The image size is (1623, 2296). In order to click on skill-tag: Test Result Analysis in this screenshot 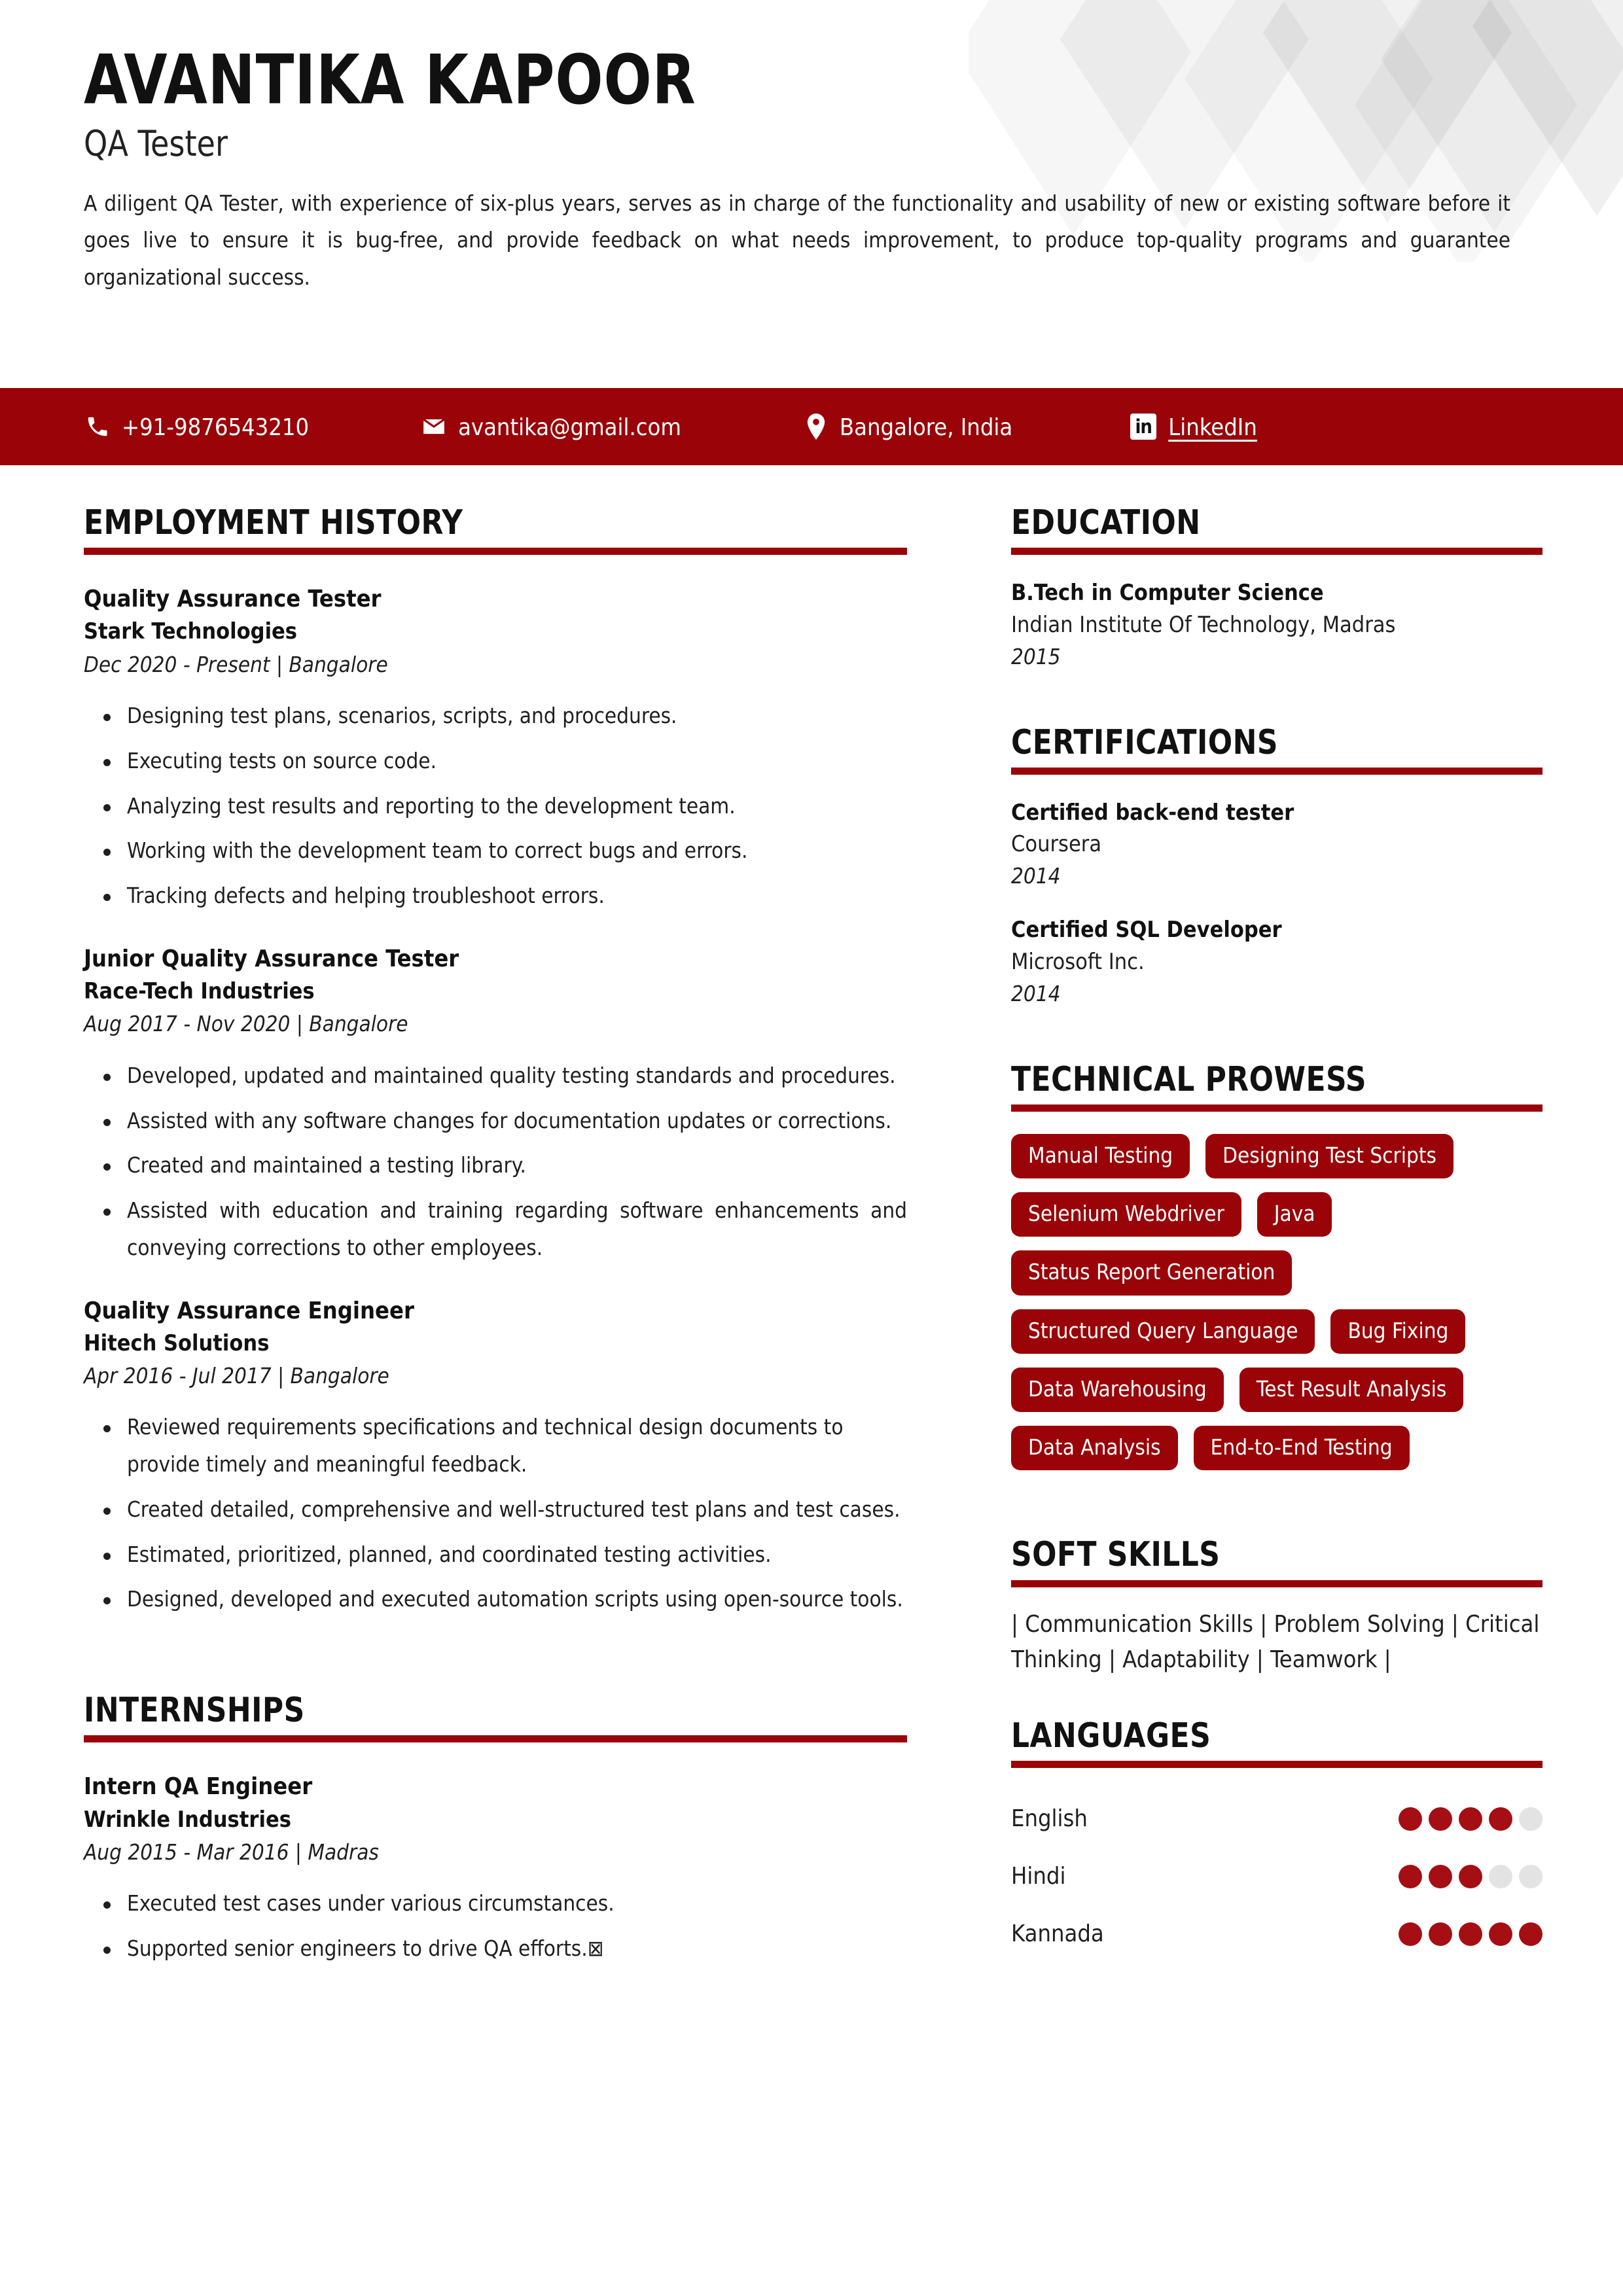, I will do `click(1351, 1390)`.